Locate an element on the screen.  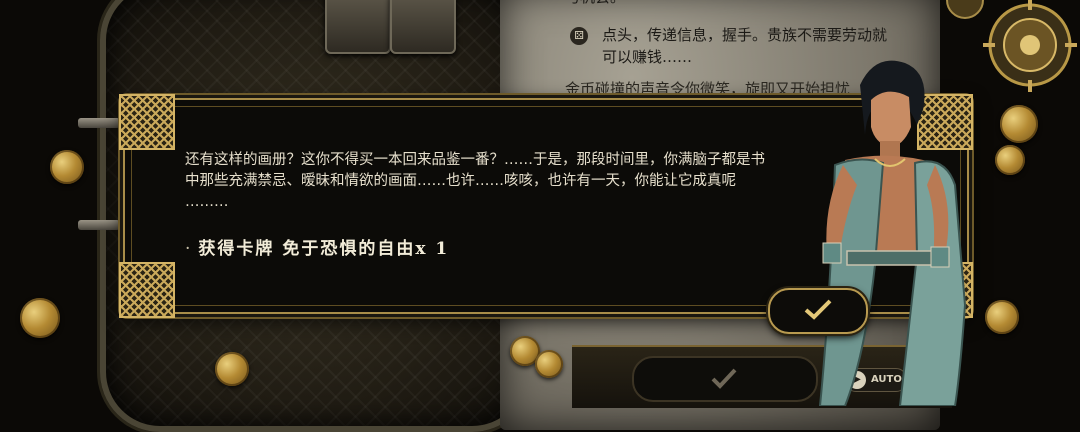
dice-icon: ⚄ is located at coordinates (579, 36).